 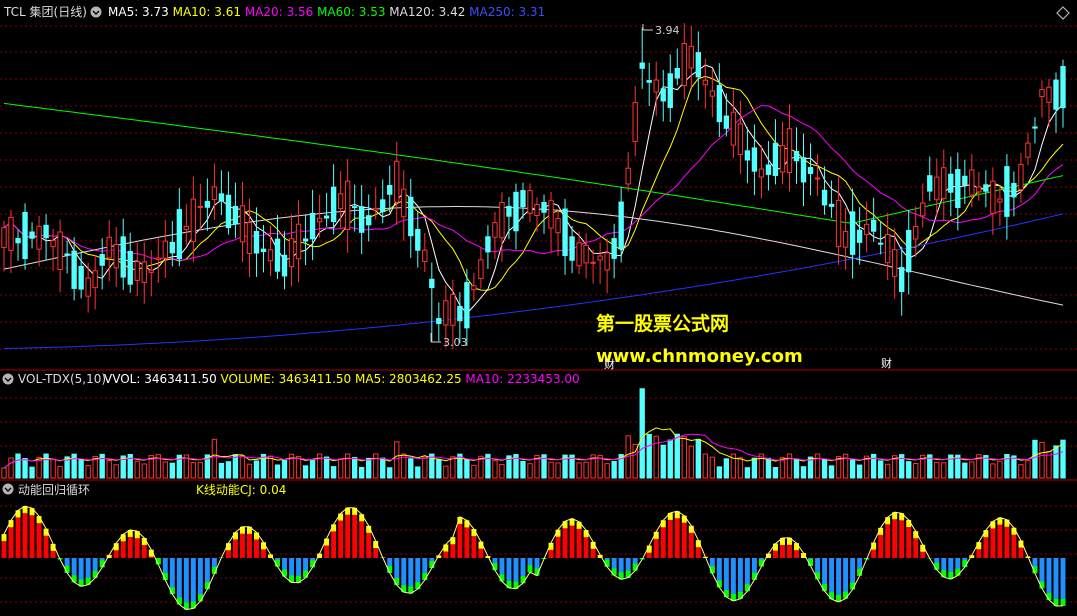 What do you see at coordinates (144, 490) in the screenshot?
I see `momentum-panel-header: 动能回归循环 K线动能CJ: 0.04` at bounding box center [144, 490].